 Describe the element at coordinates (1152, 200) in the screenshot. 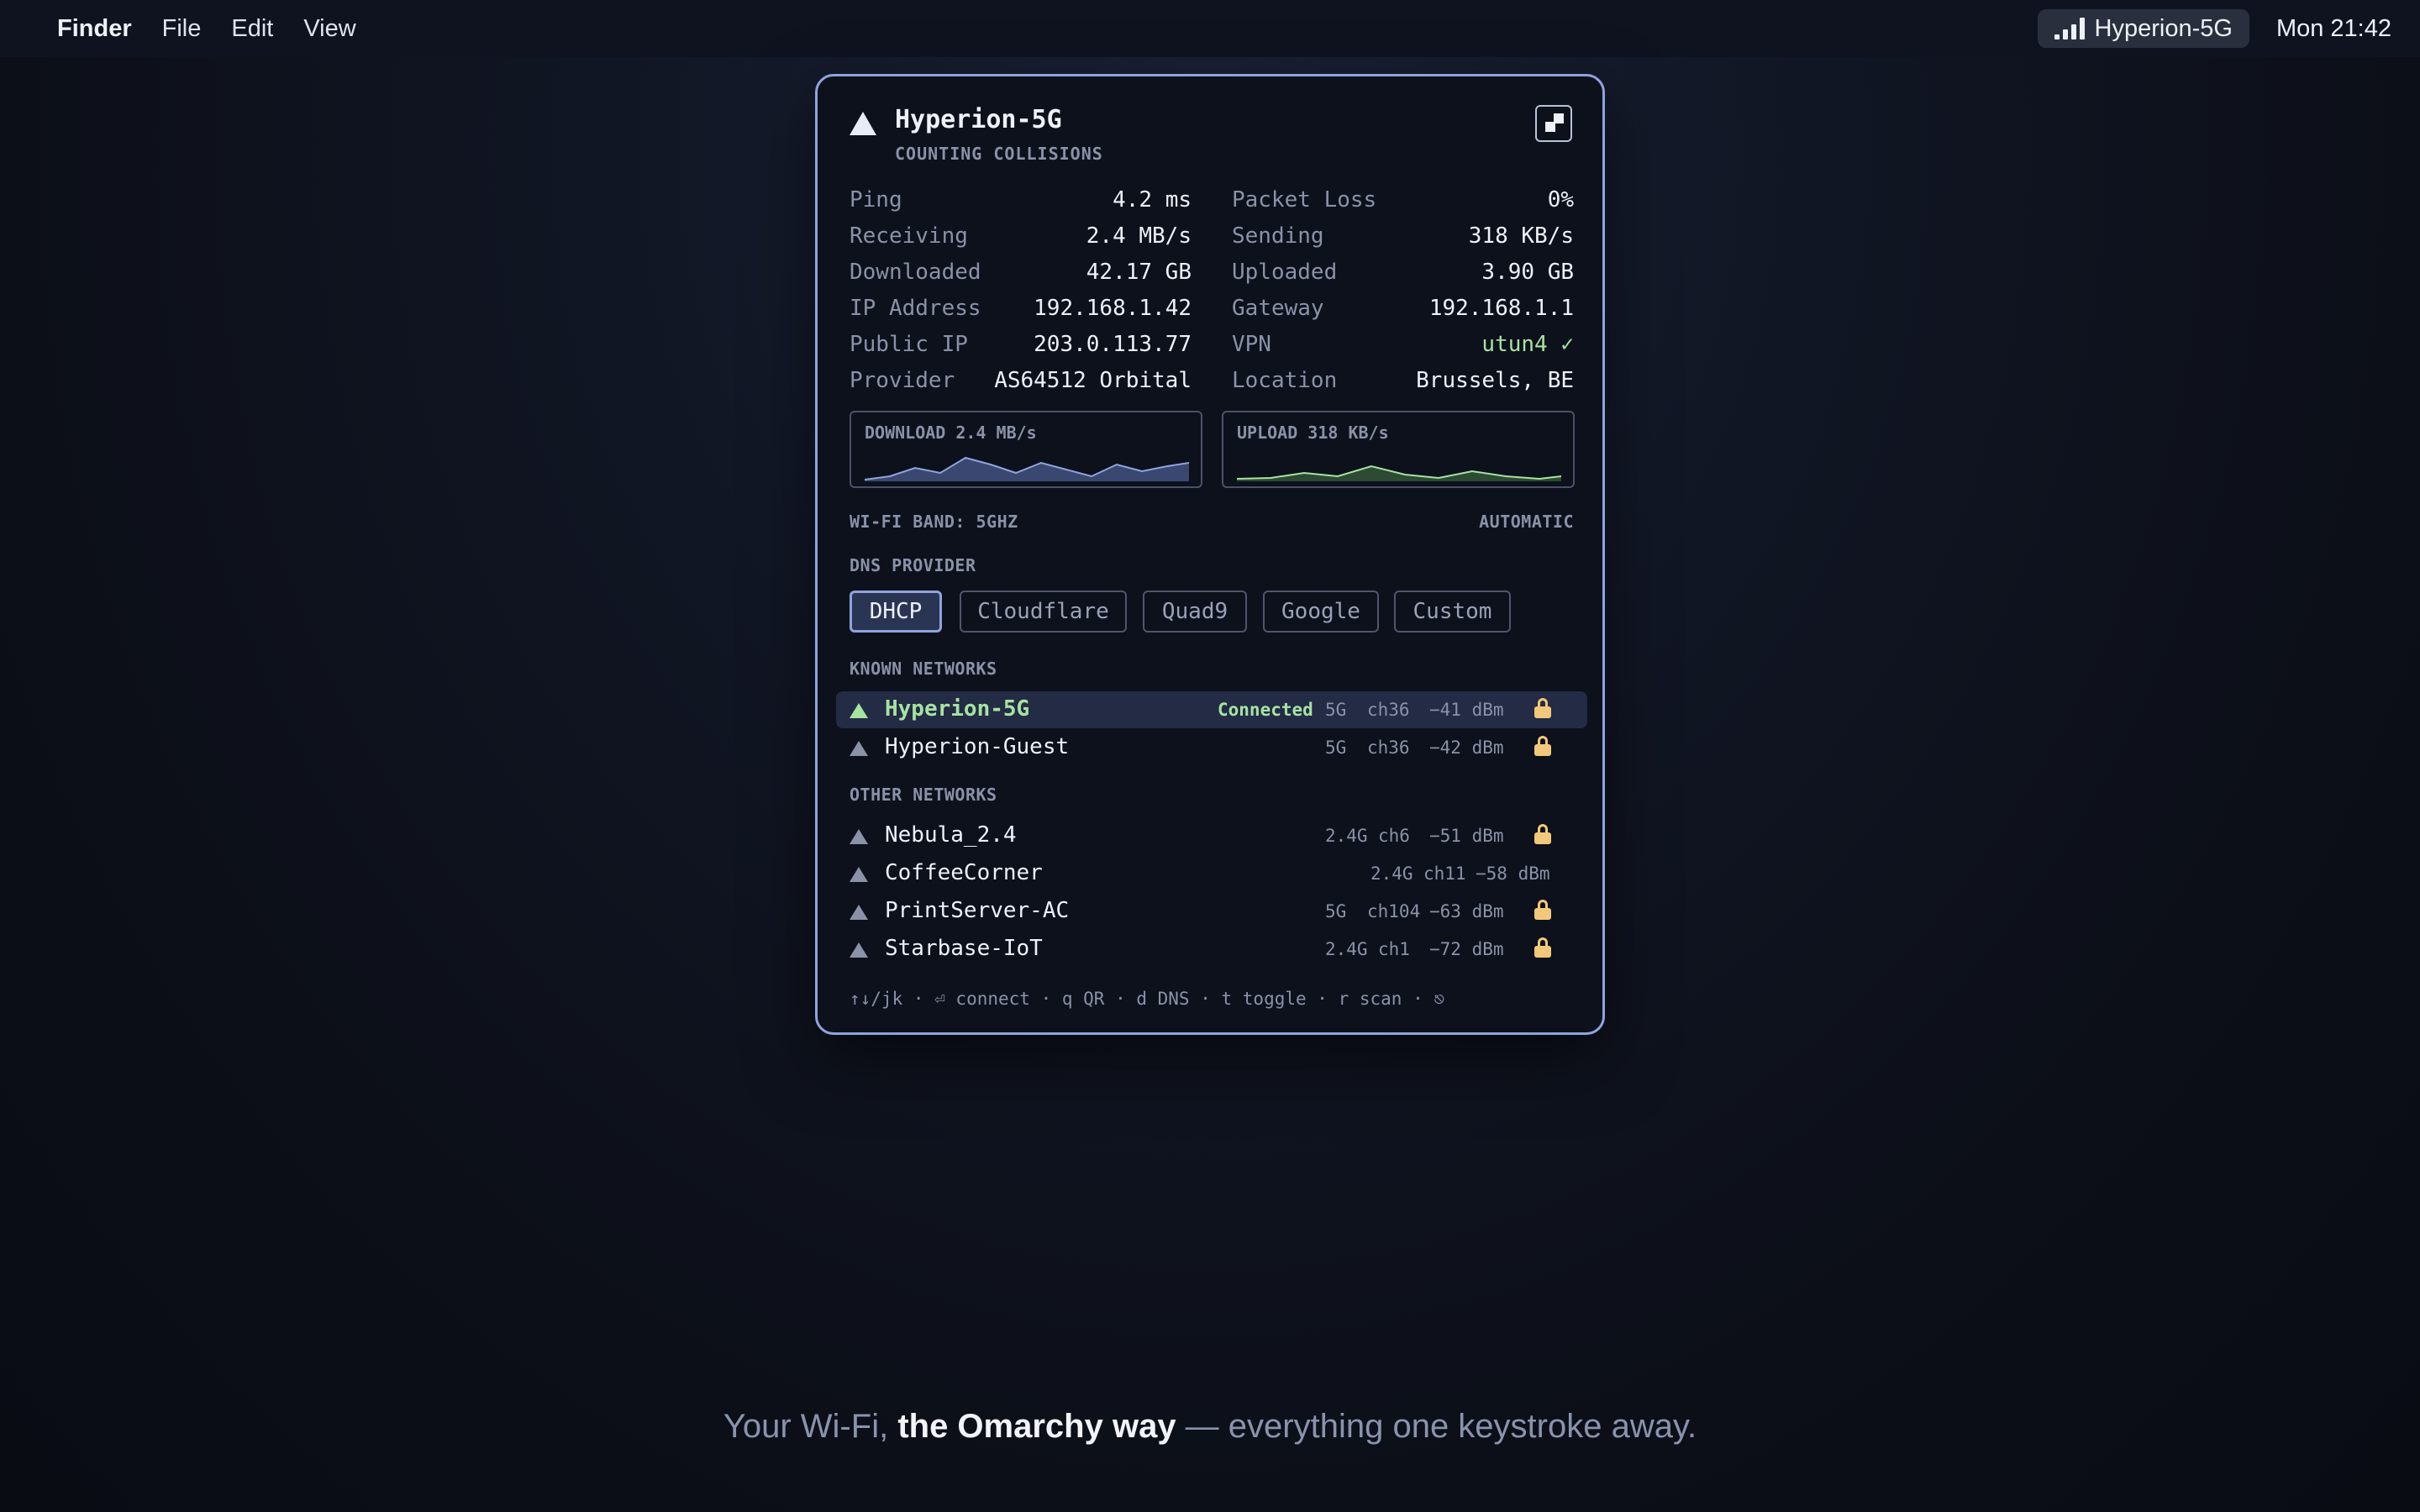

I see `stat-value: 4.2 ms` at that location.